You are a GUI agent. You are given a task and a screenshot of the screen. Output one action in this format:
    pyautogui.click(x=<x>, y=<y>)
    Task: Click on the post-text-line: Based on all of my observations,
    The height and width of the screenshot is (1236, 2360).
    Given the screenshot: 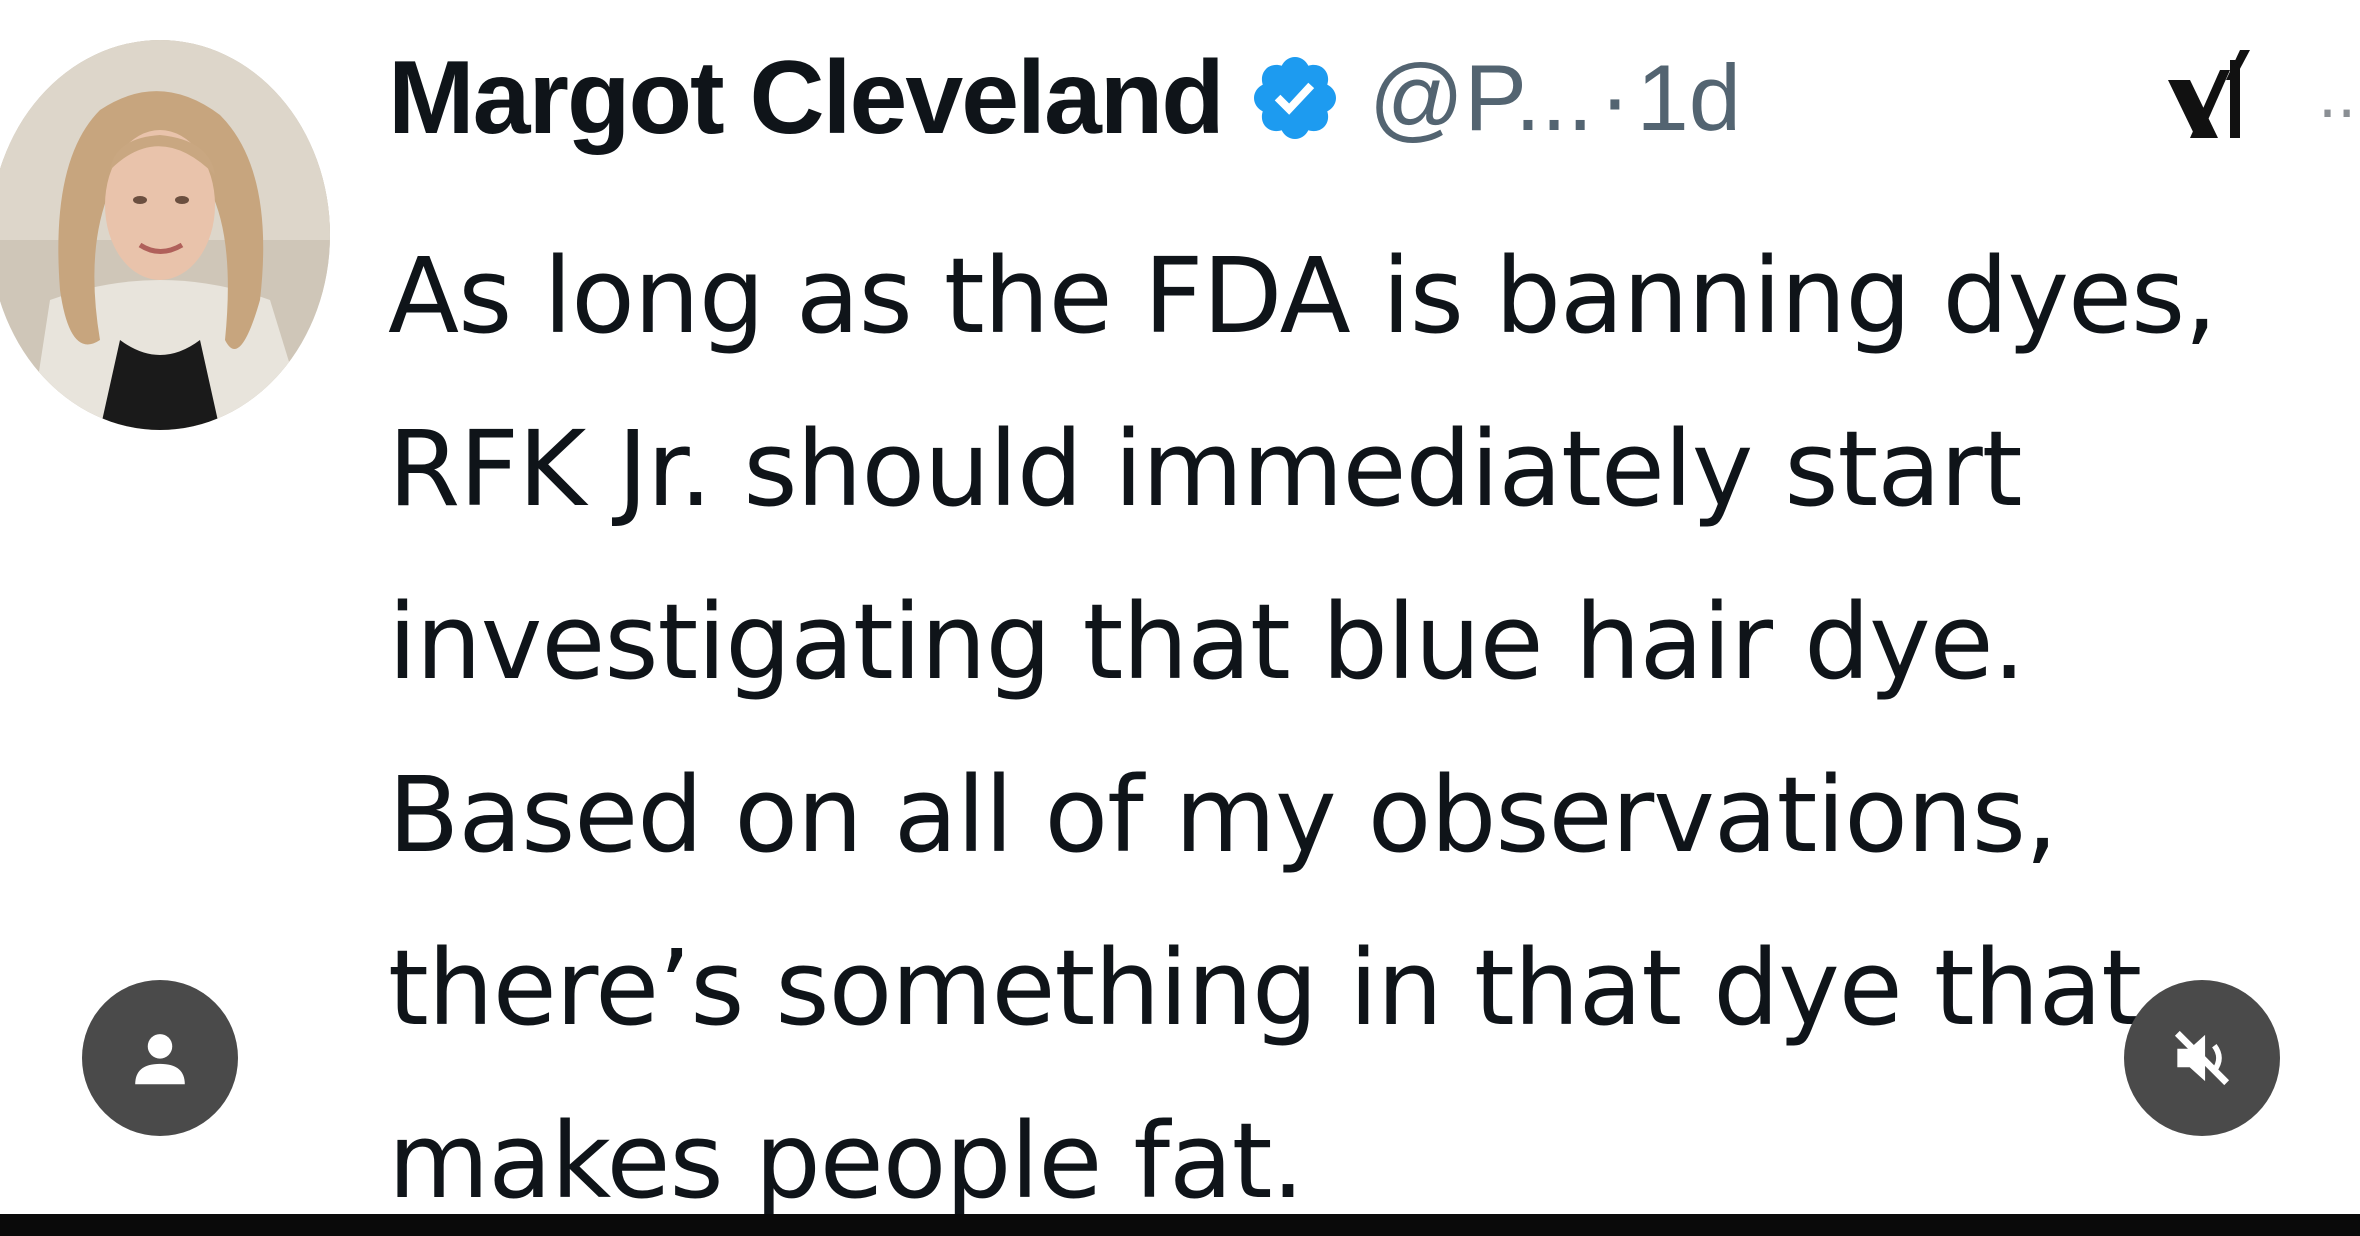 What is the action you would take?
    pyautogui.click(x=1223, y=815)
    